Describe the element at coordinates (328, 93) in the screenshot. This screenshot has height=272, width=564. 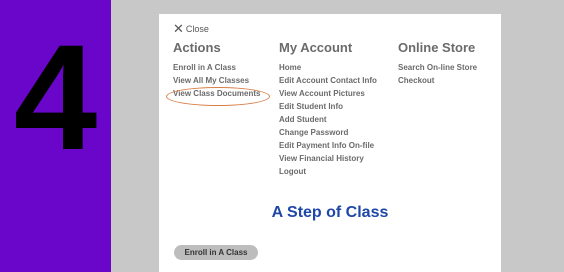
I see `menu-item-view-account-pictures: View Account Pictures` at that location.